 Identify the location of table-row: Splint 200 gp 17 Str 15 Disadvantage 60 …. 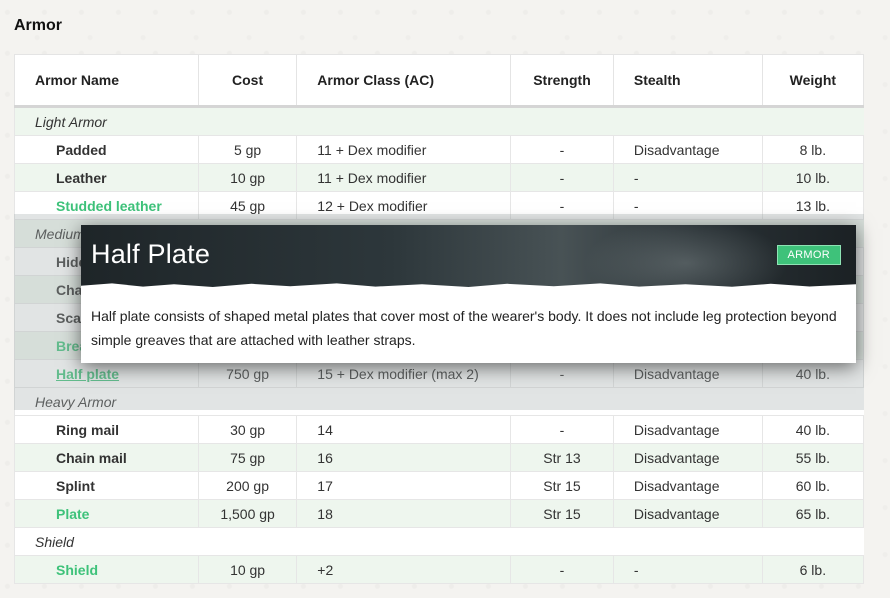
(439, 485).